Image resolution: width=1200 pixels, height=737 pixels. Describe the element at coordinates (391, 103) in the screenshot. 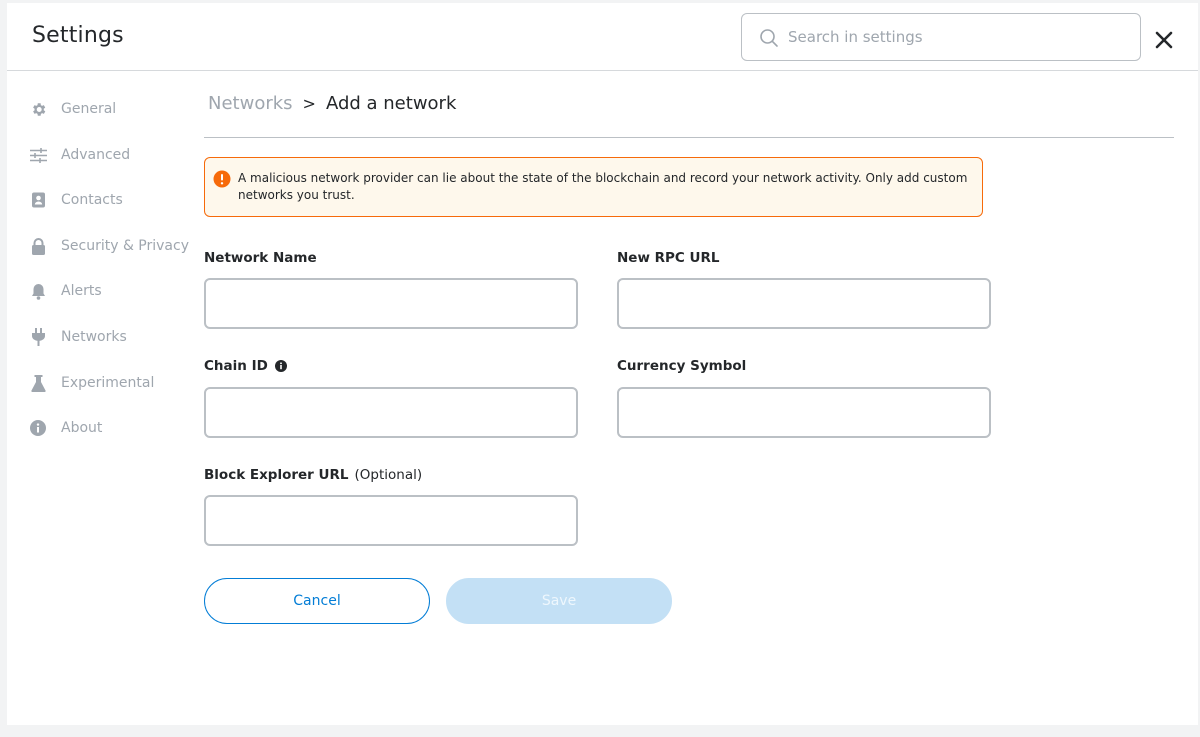

I see `breadcrumb-current: Add a network` at that location.